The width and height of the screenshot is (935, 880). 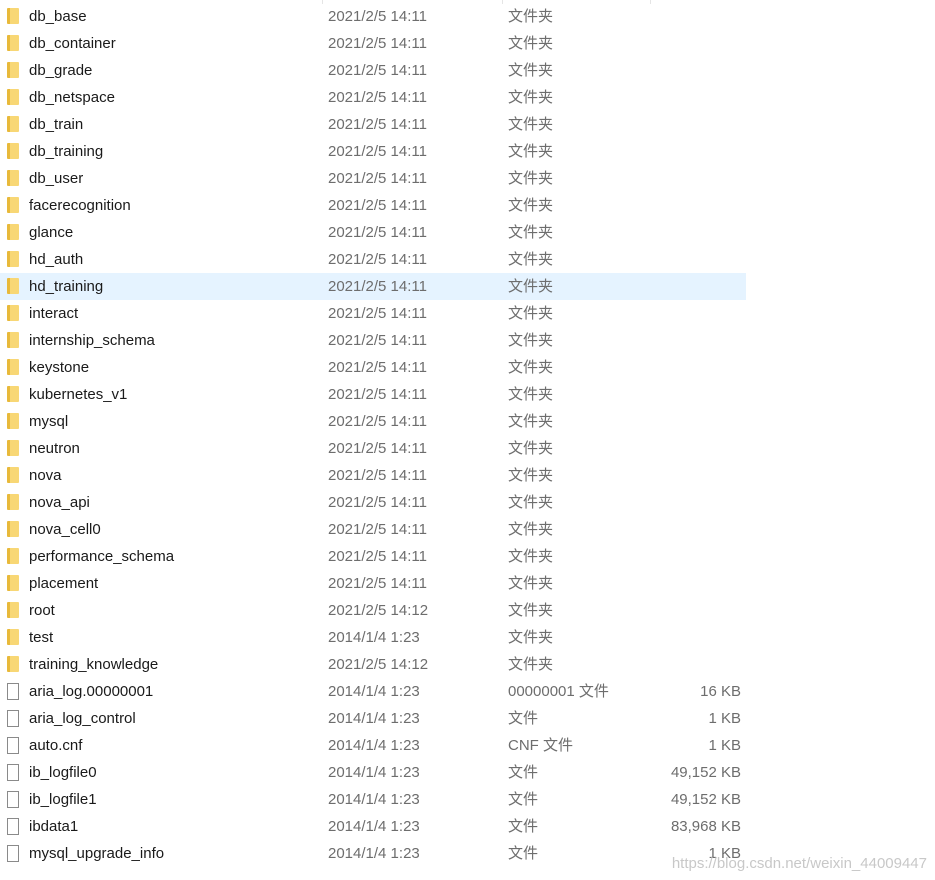 What do you see at coordinates (64, 583) in the screenshot?
I see `file-name: placement` at bounding box center [64, 583].